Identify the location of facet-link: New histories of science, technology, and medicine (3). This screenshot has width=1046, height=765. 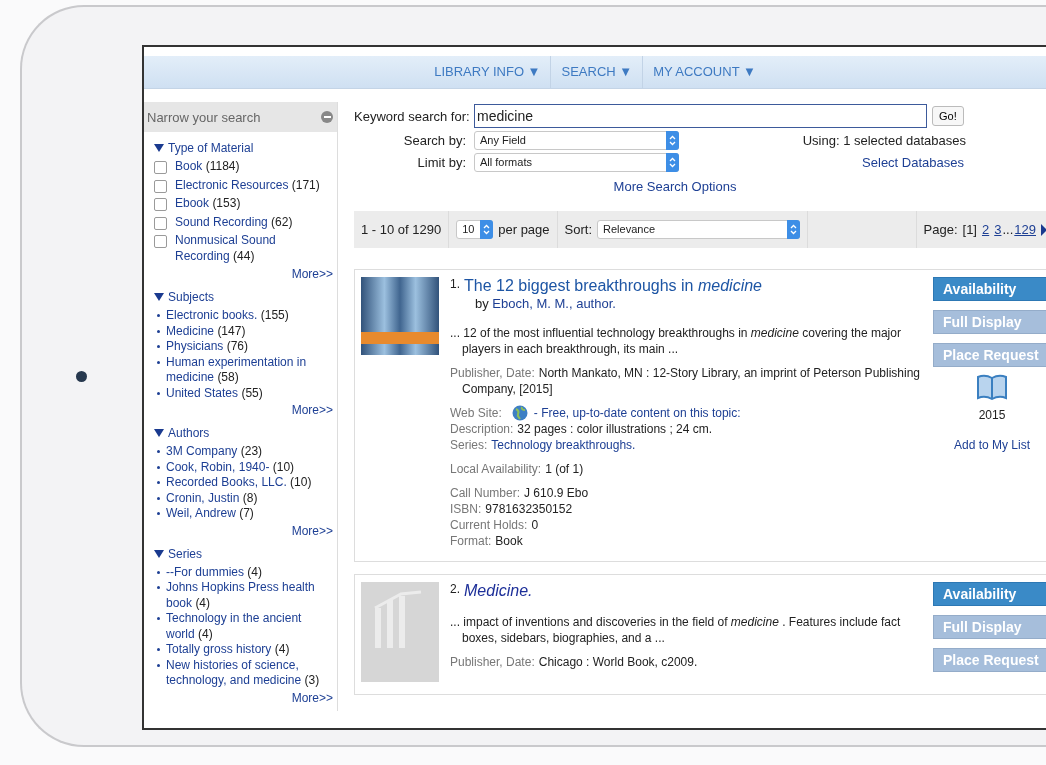
(249, 673).